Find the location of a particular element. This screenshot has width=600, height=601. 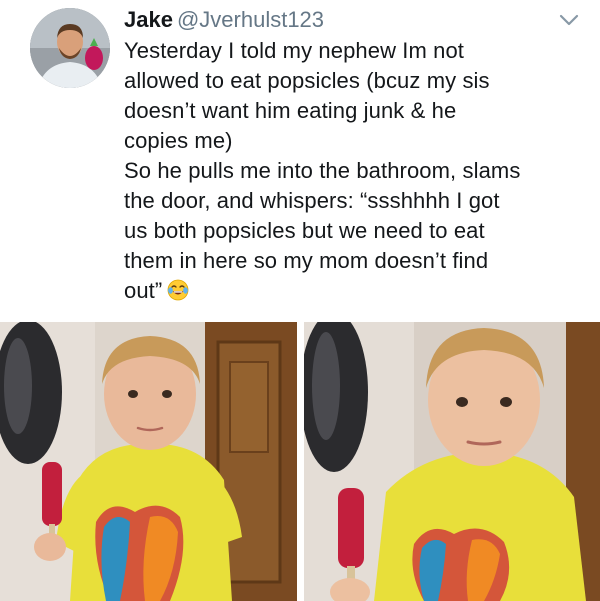

tweet-header: Jake @Jverhulst123 is located at coordinates (224, 20).